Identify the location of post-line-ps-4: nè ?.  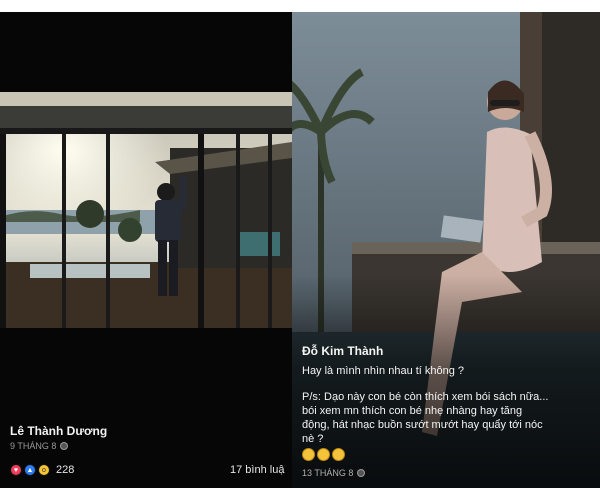
(313, 439).